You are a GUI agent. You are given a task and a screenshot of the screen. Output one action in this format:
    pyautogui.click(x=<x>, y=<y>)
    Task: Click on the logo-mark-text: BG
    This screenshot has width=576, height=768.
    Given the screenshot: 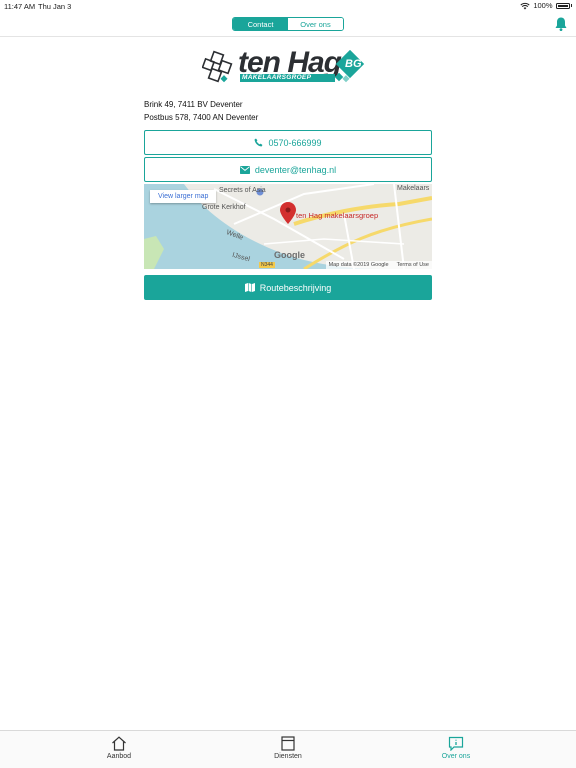 What is the action you would take?
    pyautogui.click(x=353, y=64)
    